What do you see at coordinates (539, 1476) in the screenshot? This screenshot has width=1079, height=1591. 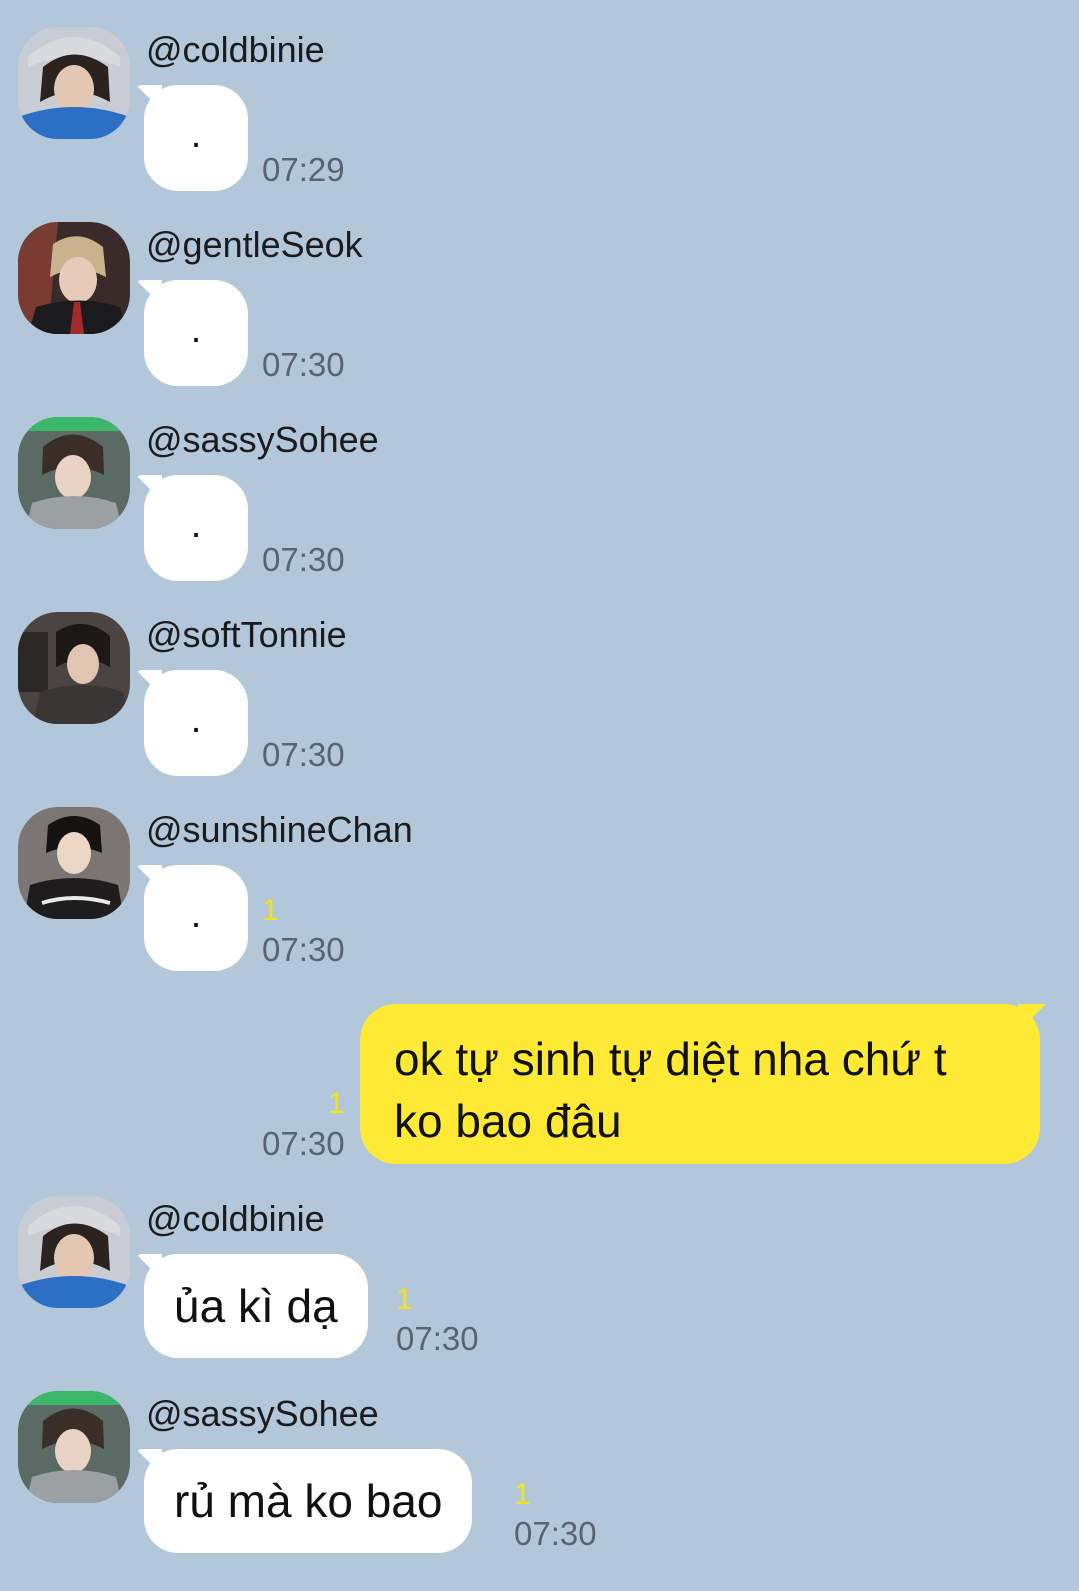 I see `chat-message: @sassySohee rủ mà ko bao 1 07:30` at bounding box center [539, 1476].